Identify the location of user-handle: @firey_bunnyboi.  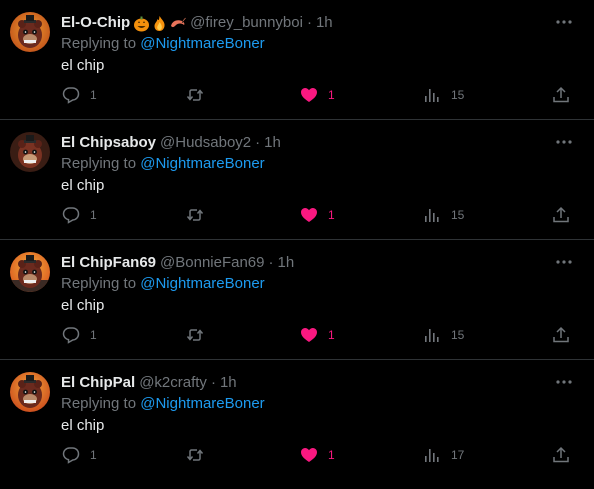
(246, 23).